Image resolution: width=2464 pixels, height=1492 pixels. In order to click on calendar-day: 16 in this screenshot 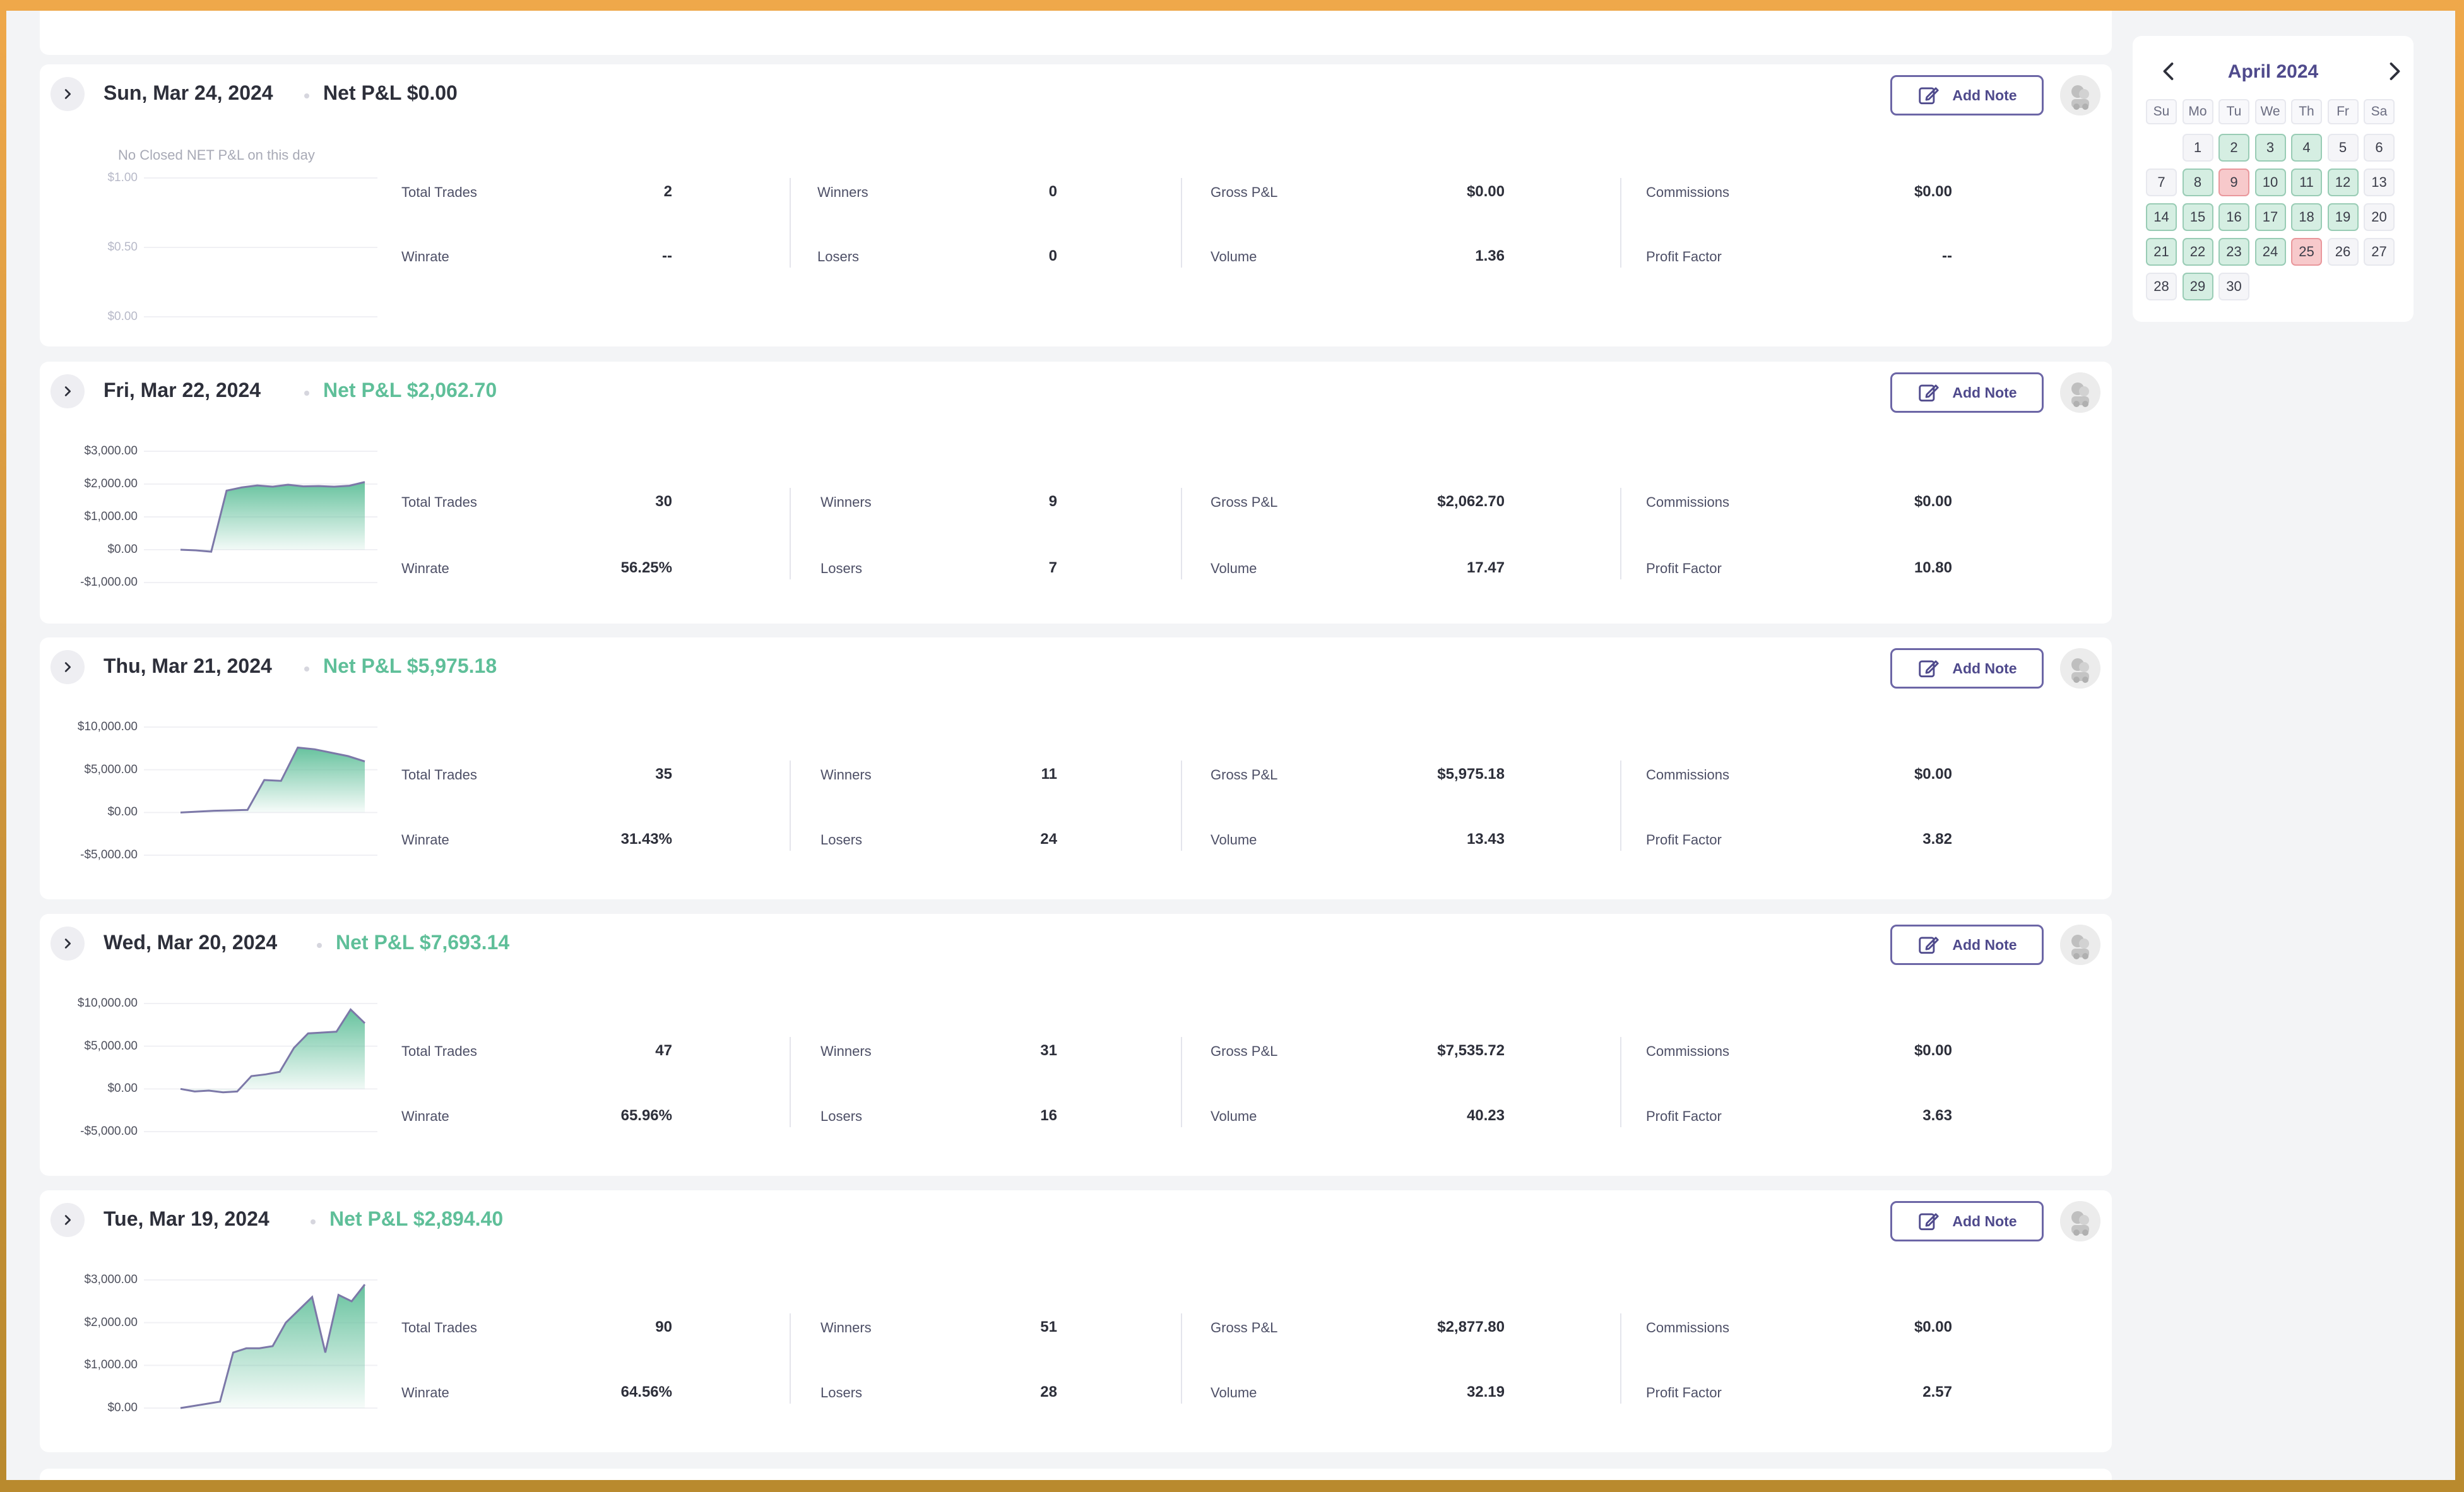, I will do `click(2234, 217)`.